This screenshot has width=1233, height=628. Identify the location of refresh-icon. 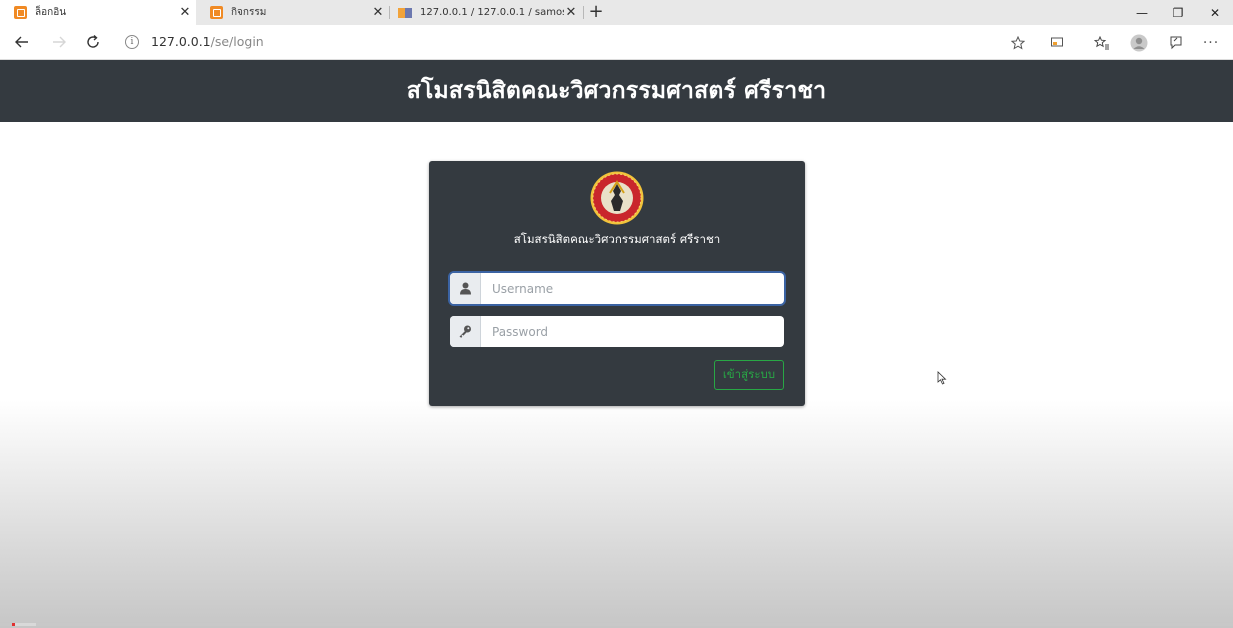
(93, 41).